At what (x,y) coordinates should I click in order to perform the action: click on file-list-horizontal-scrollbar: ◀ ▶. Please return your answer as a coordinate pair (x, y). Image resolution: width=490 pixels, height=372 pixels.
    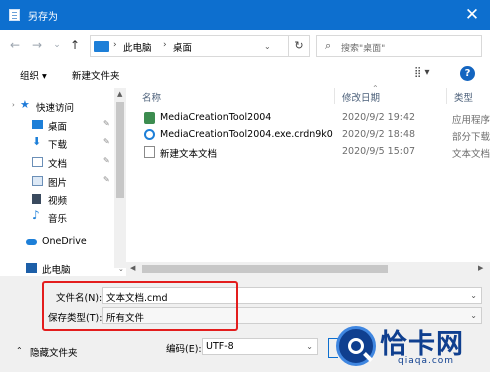
    Looking at the image, I should click on (308, 269).